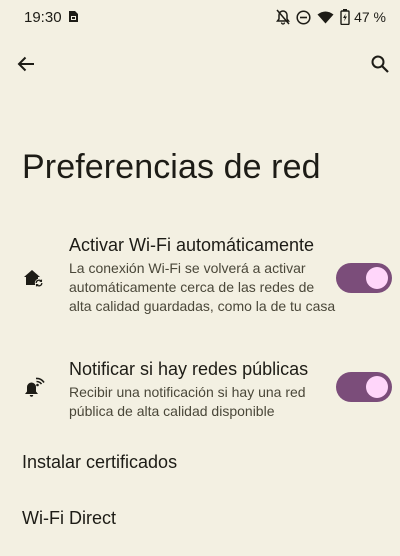 Image resolution: width=400 pixels, height=556 pixels. Describe the element at coordinates (34, 279) in the screenshot. I see `home-wifi-auto-icon` at that location.